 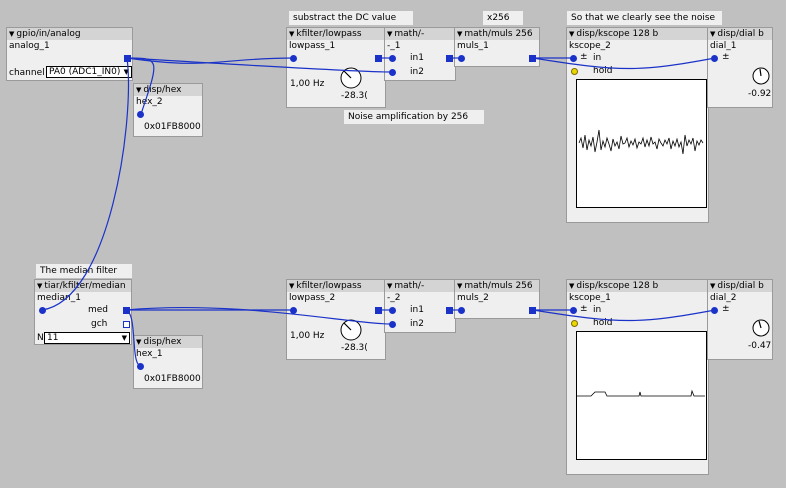 What do you see at coordinates (740, 319) in the screenshot?
I see `object-dial-2: ▼ disp/dial b dial_2 ± -0.47` at bounding box center [740, 319].